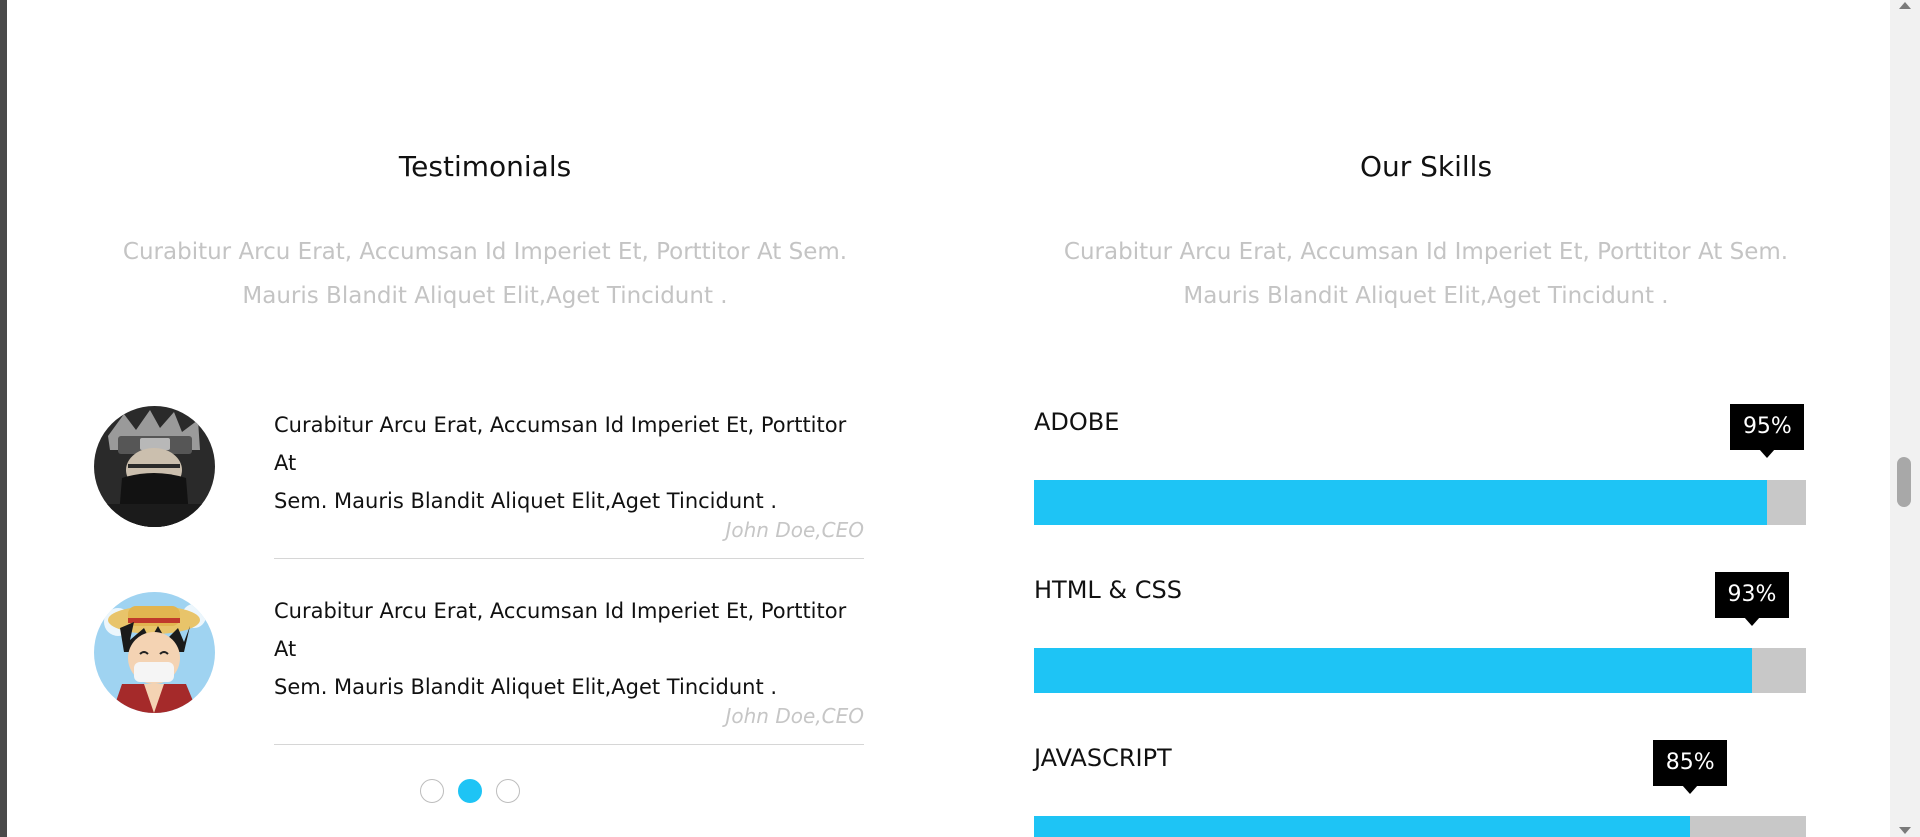  Describe the element at coordinates (1077, 422) in the screenshot. I see `skill-name: ADOBE` at that location.